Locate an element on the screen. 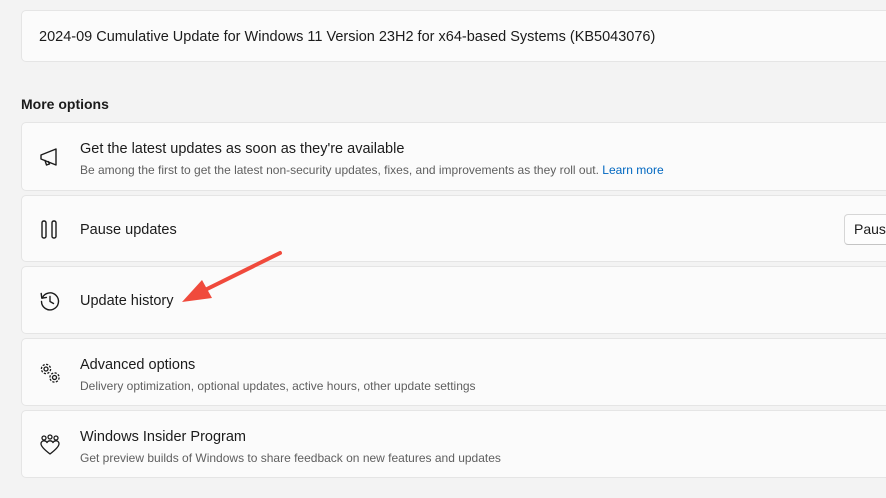 The height and width of the screenshot is (498, 886). windows-insider-label: Windows Insider Program is located at coordinates (163, 437).